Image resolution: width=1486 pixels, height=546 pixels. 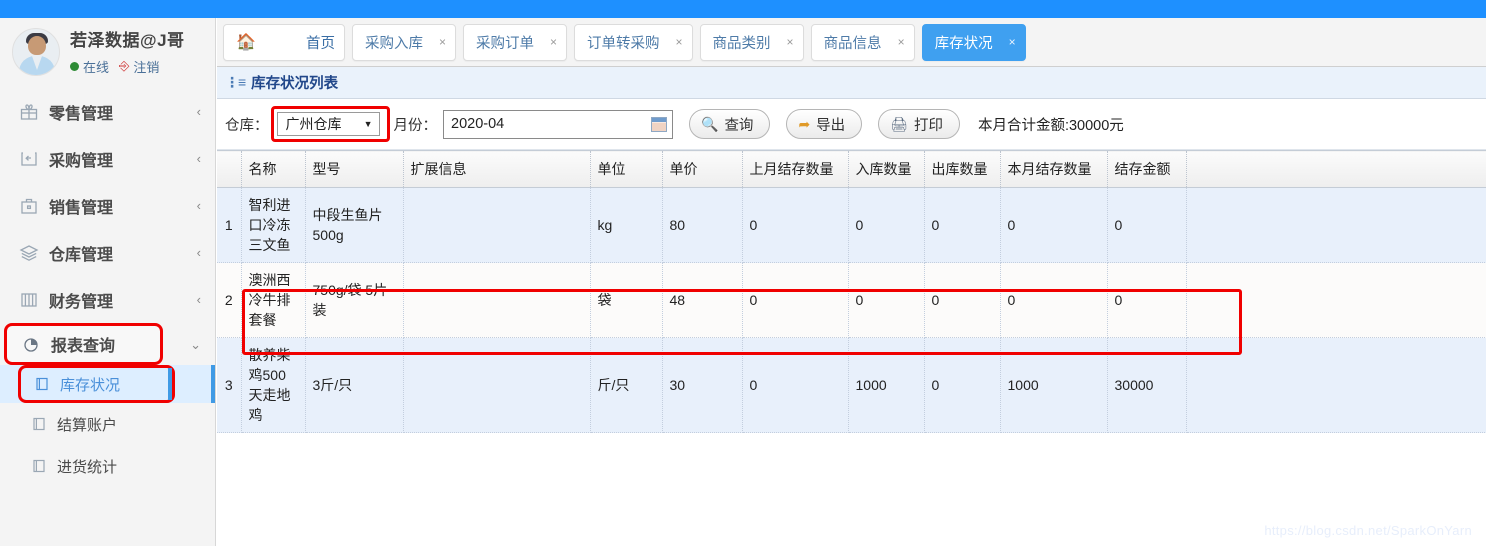 I want to click on column-header-unit: 单位, so click(x=626, y=169).